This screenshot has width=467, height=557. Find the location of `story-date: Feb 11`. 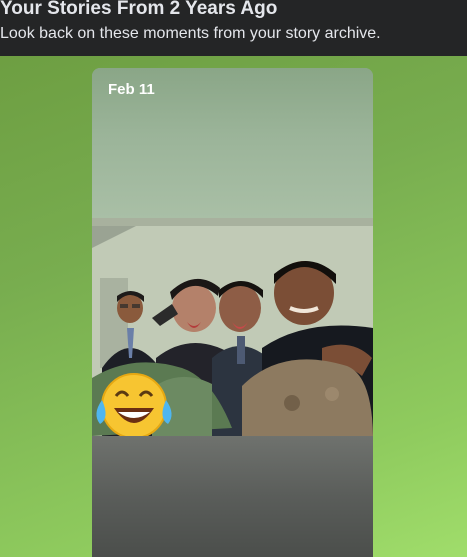

story-date: Feb 11 is located at coordinates (131, 89).